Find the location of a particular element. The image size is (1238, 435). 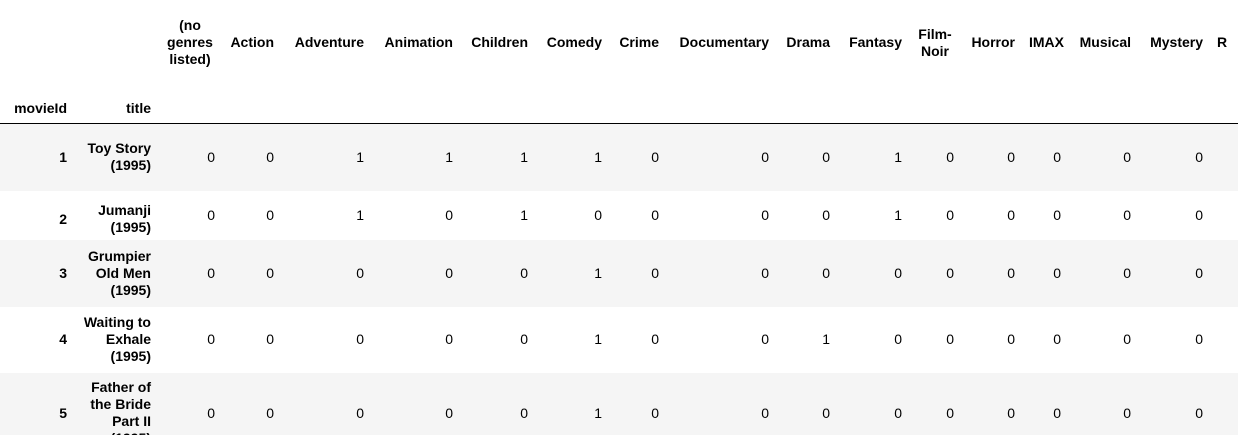

column-header: Crime is located at coordinates (639, 42).